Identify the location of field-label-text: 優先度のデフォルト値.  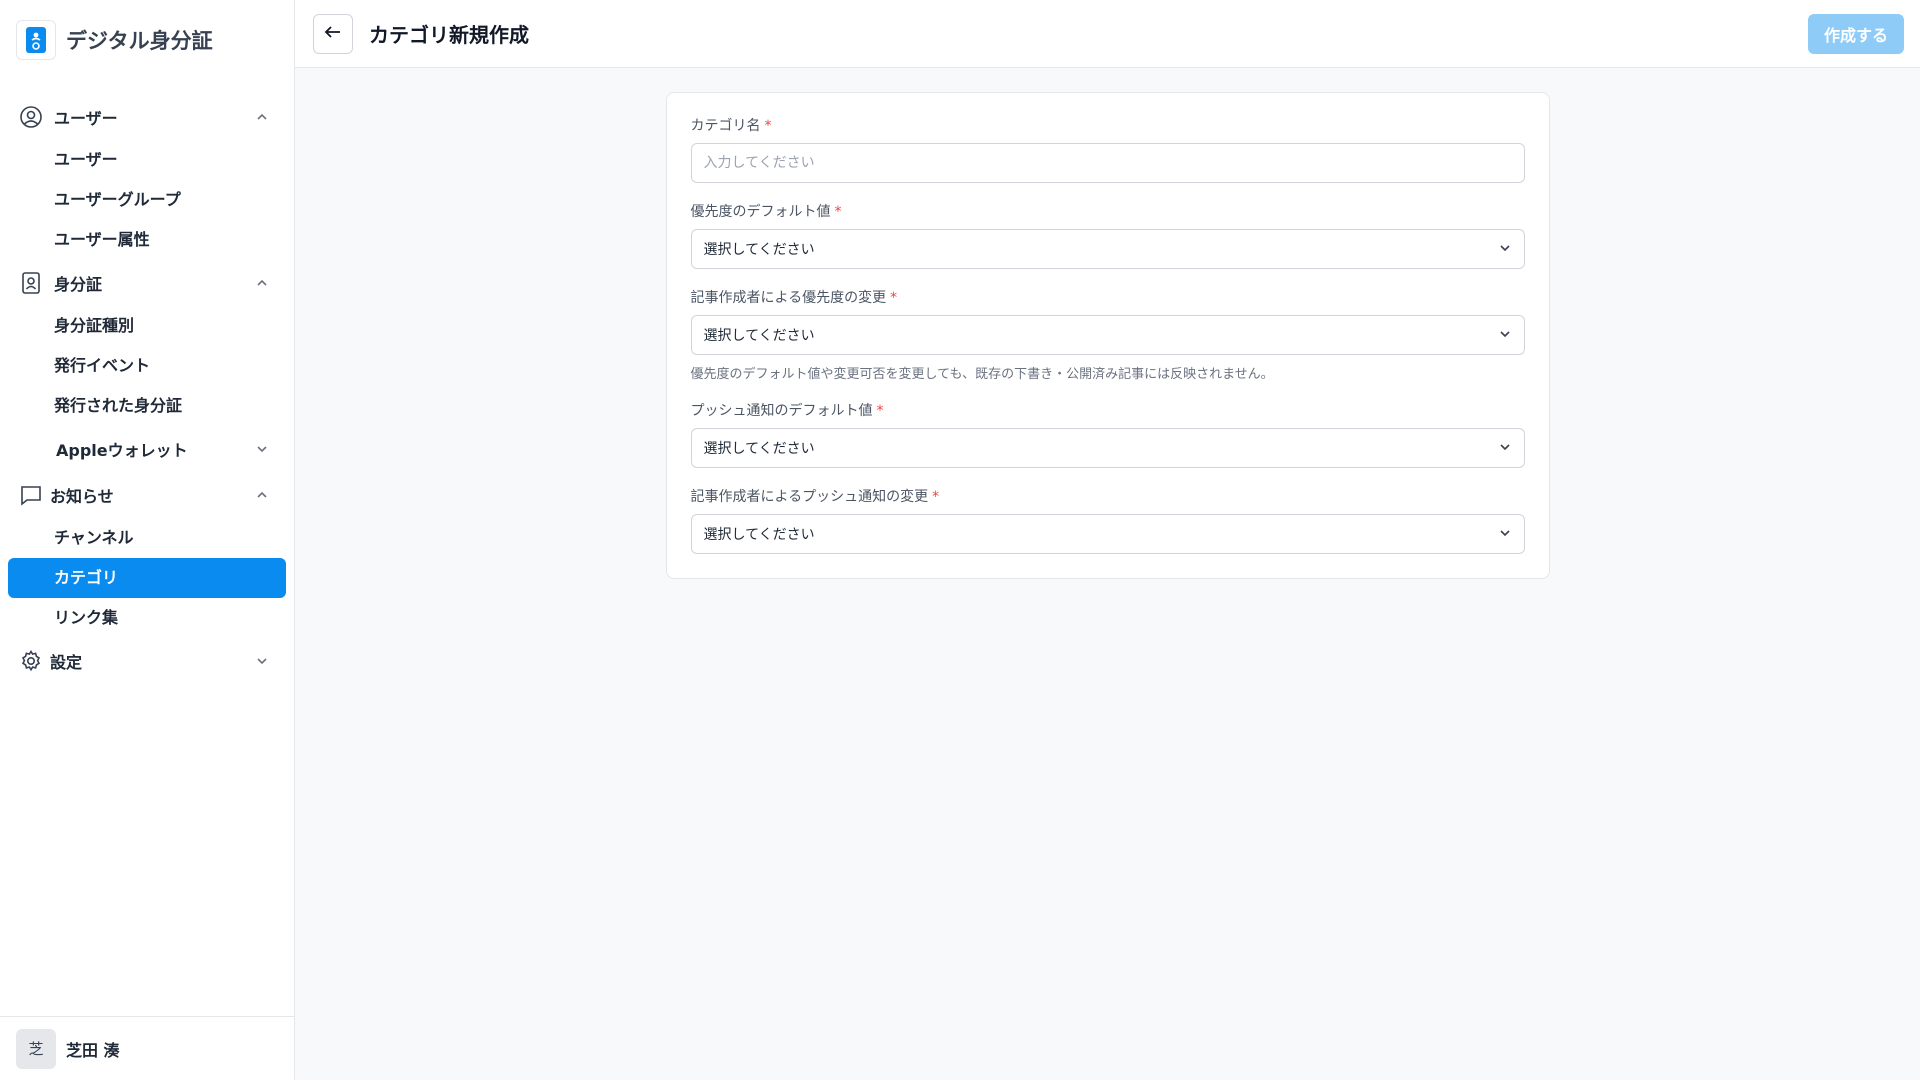
(760, 212).